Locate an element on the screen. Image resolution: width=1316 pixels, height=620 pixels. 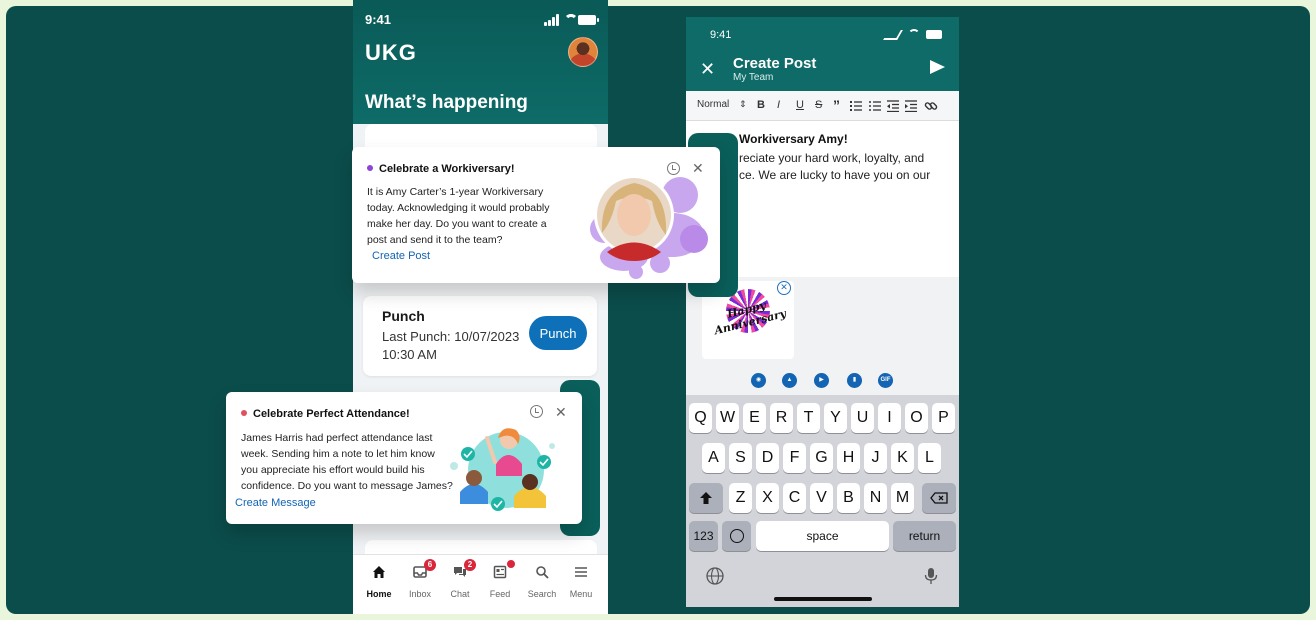
tab-label: Inbox is located at coordinates (420, 594).